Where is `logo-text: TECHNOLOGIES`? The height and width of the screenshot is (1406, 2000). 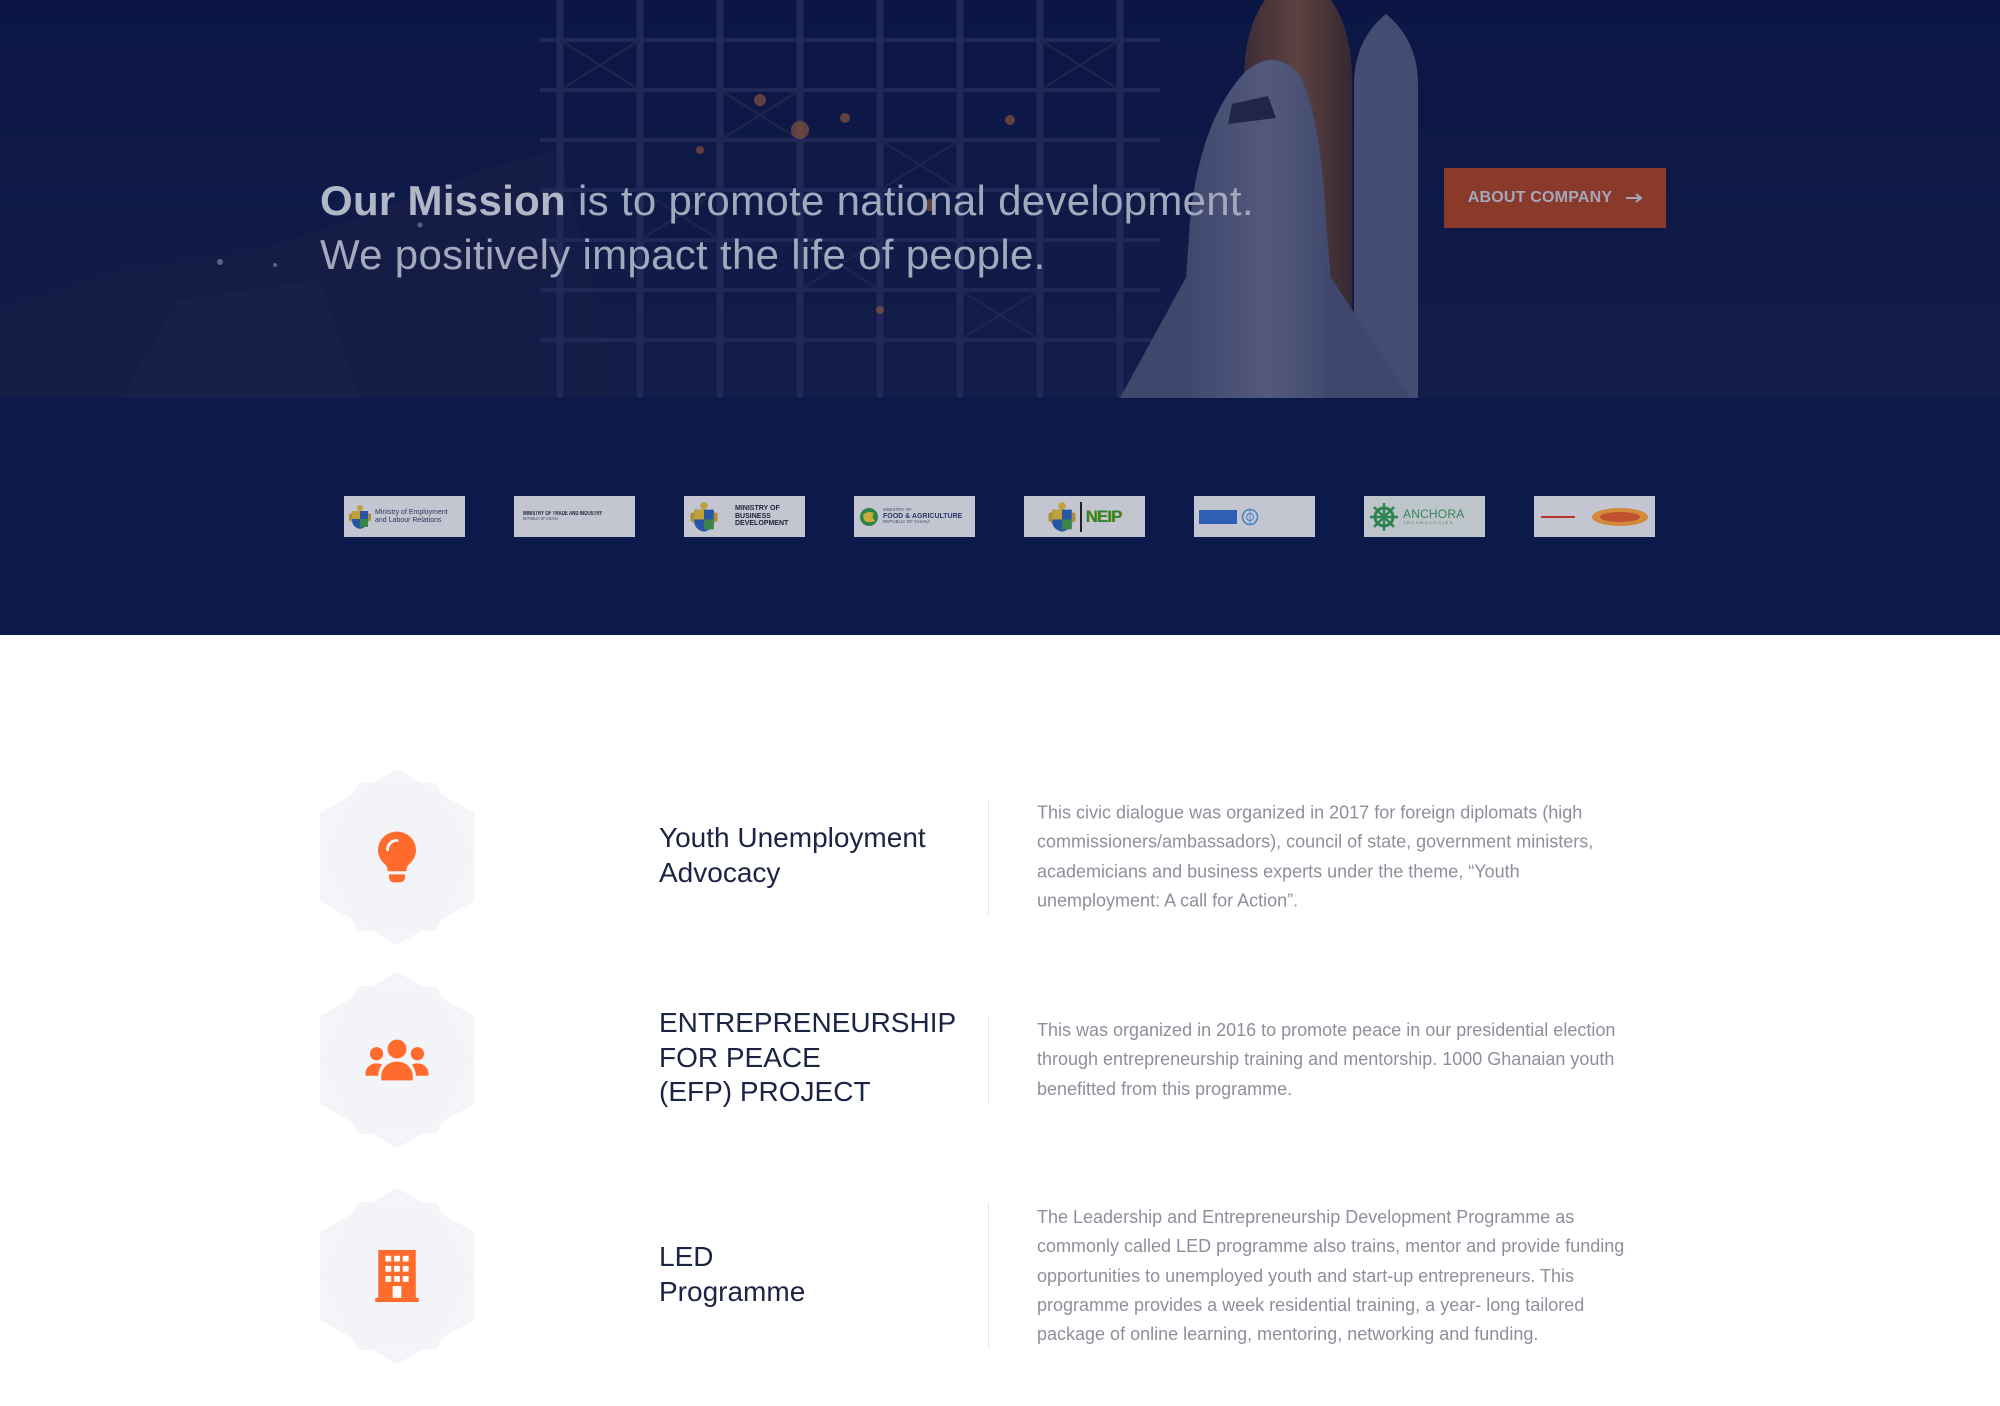
logo-text: TECHNOLOGIES is located at coordinates (1428, 522).